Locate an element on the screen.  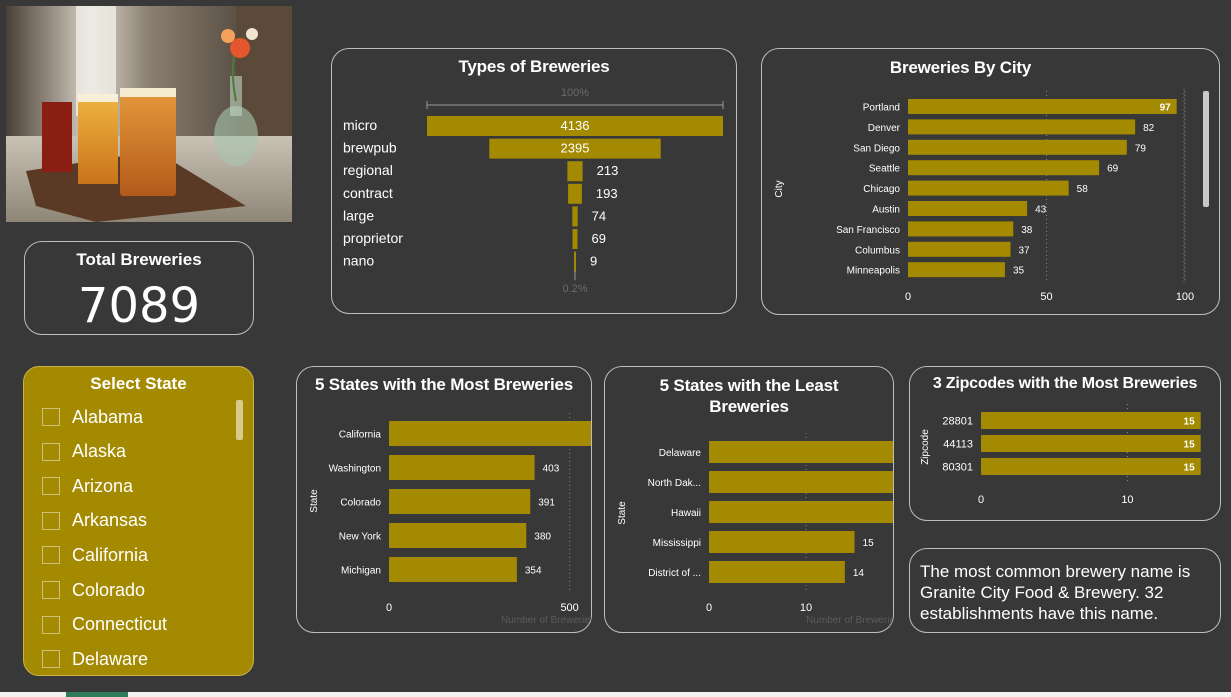
data-value-label: 37 is located at coordinates (1024, 250).